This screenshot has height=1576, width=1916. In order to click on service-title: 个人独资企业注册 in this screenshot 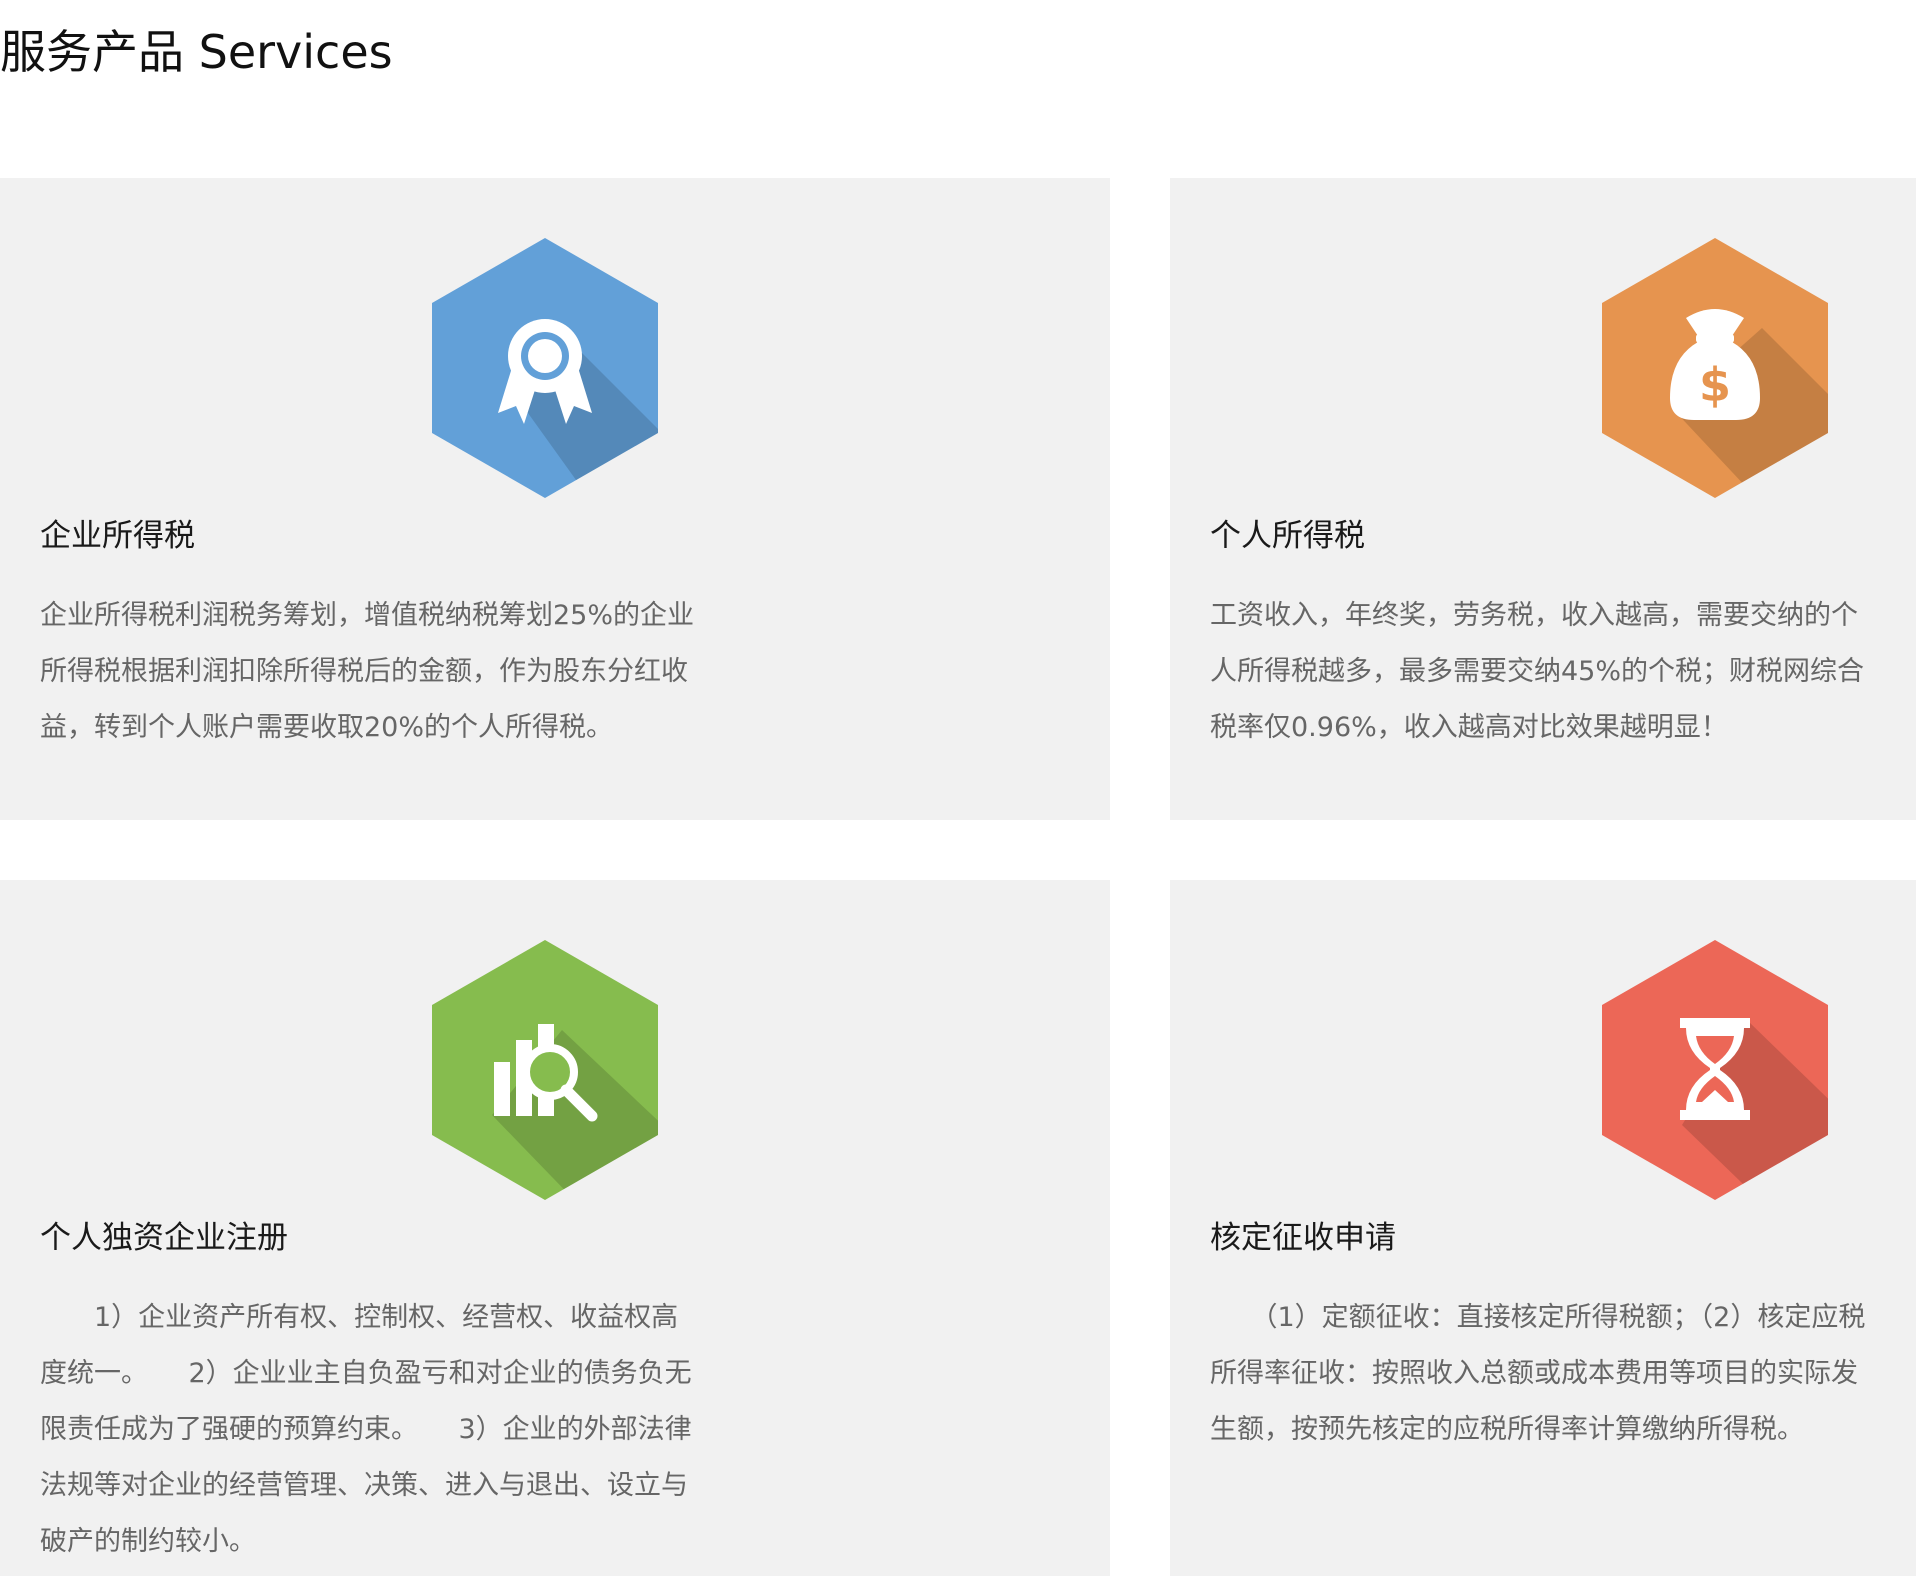, I will do `click(164, 1238)`.